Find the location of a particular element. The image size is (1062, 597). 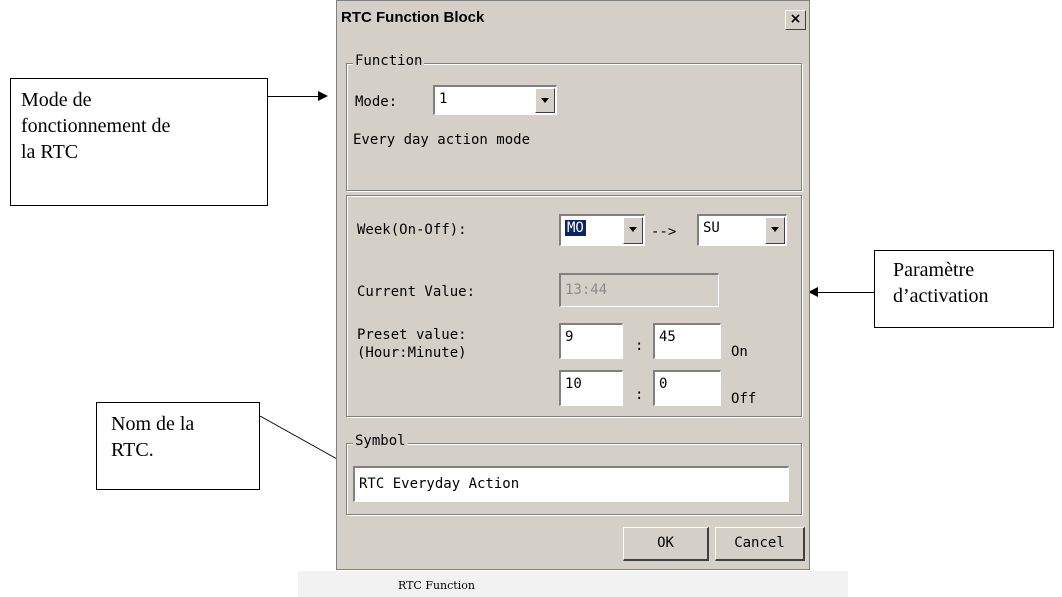

function-group is located at coordinates (574, 127).